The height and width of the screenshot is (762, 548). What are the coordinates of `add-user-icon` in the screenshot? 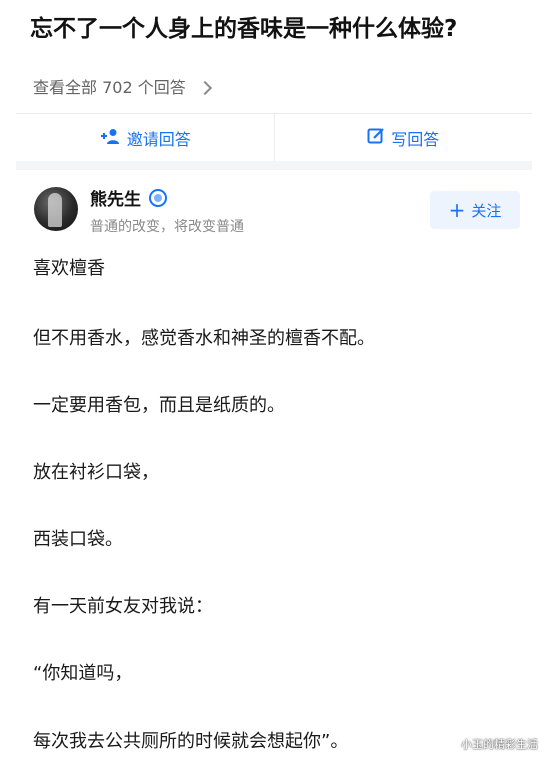 It's located at (110, 138).